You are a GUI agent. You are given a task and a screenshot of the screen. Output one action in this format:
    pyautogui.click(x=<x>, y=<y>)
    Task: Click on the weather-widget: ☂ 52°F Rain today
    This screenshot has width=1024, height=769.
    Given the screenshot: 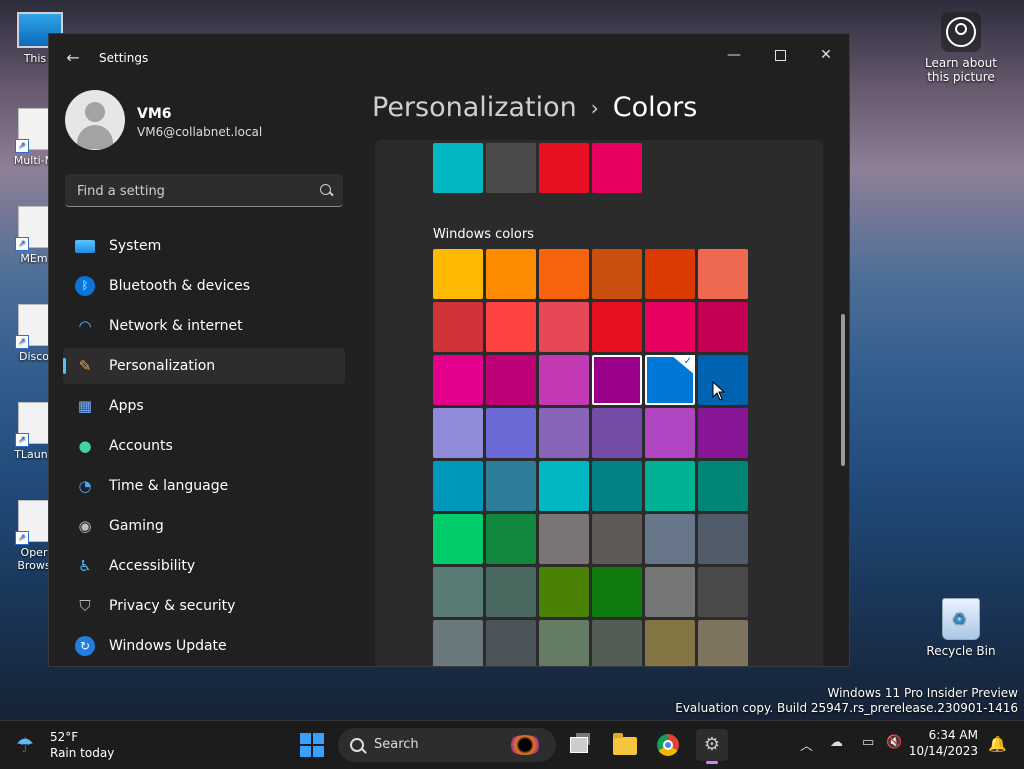 What is the action you would take?
    pyautogui.click(x=76, y=745)
    